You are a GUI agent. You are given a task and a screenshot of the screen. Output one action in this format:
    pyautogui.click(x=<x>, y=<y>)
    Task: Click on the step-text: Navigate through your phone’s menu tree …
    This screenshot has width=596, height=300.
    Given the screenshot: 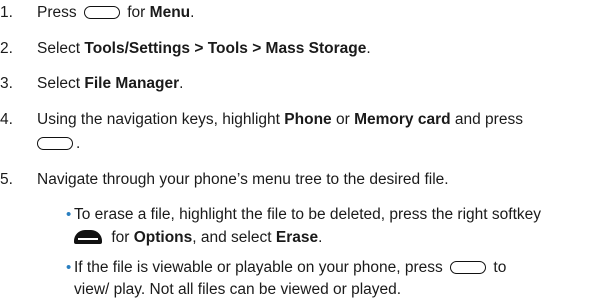 What is the action you would take?
    pyautogui.click(x=243, y=179)
    